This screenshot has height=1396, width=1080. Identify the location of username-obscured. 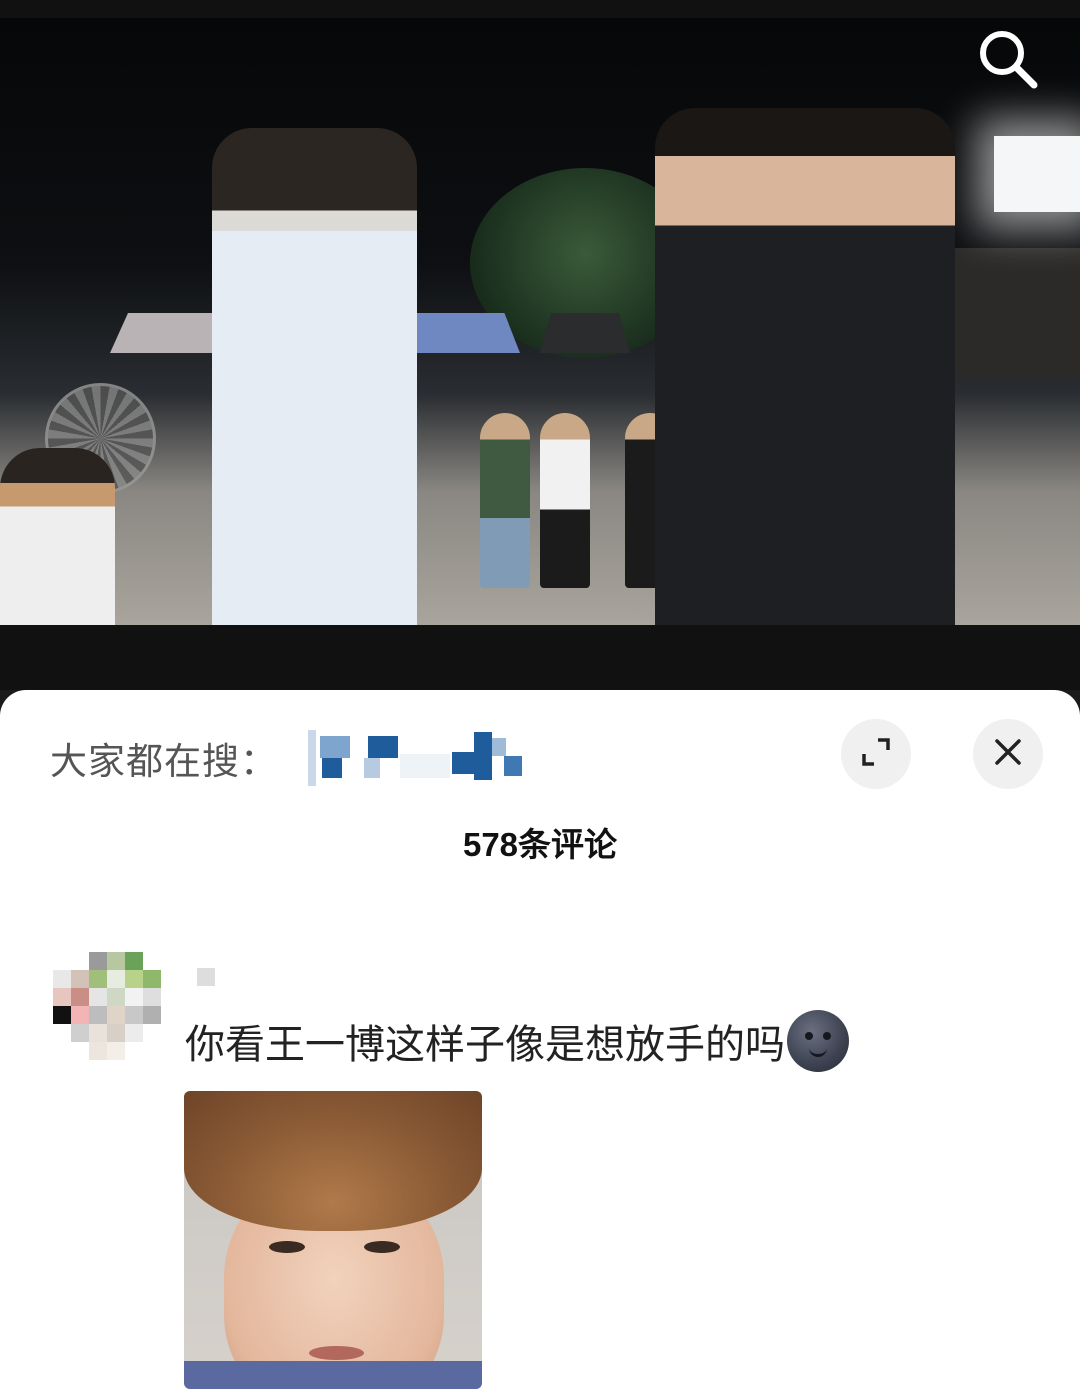
(206, 977).